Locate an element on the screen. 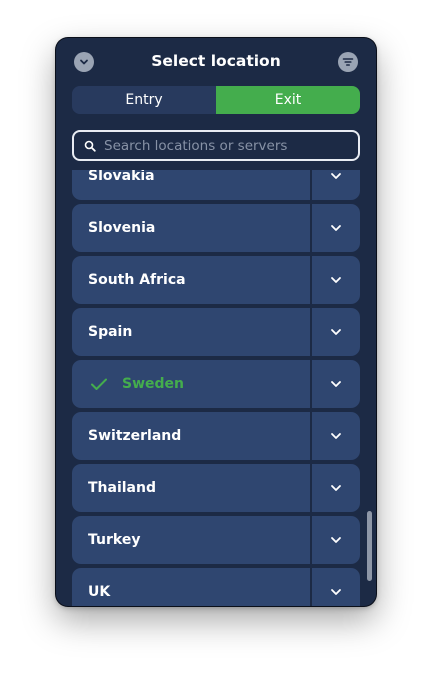 This screenshot has height=680, width=432. location-select-area: Slovenia is located at coordinates (191, 228).